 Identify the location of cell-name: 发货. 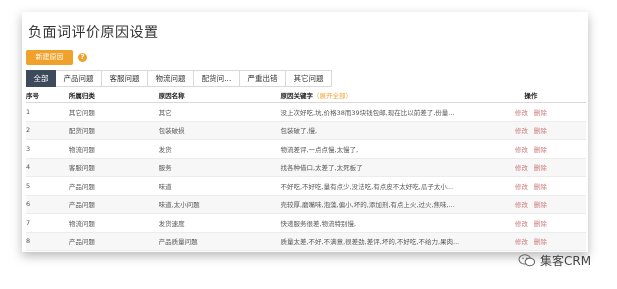
(165, 149).